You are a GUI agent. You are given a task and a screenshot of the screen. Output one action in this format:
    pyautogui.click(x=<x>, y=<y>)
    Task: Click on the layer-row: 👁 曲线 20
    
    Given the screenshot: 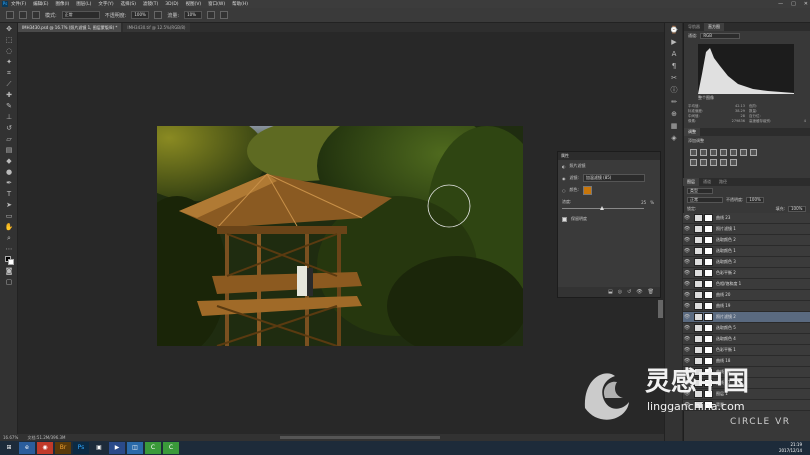 What is the action you would take?
    pyautogui.click(x=746, y=295)
    